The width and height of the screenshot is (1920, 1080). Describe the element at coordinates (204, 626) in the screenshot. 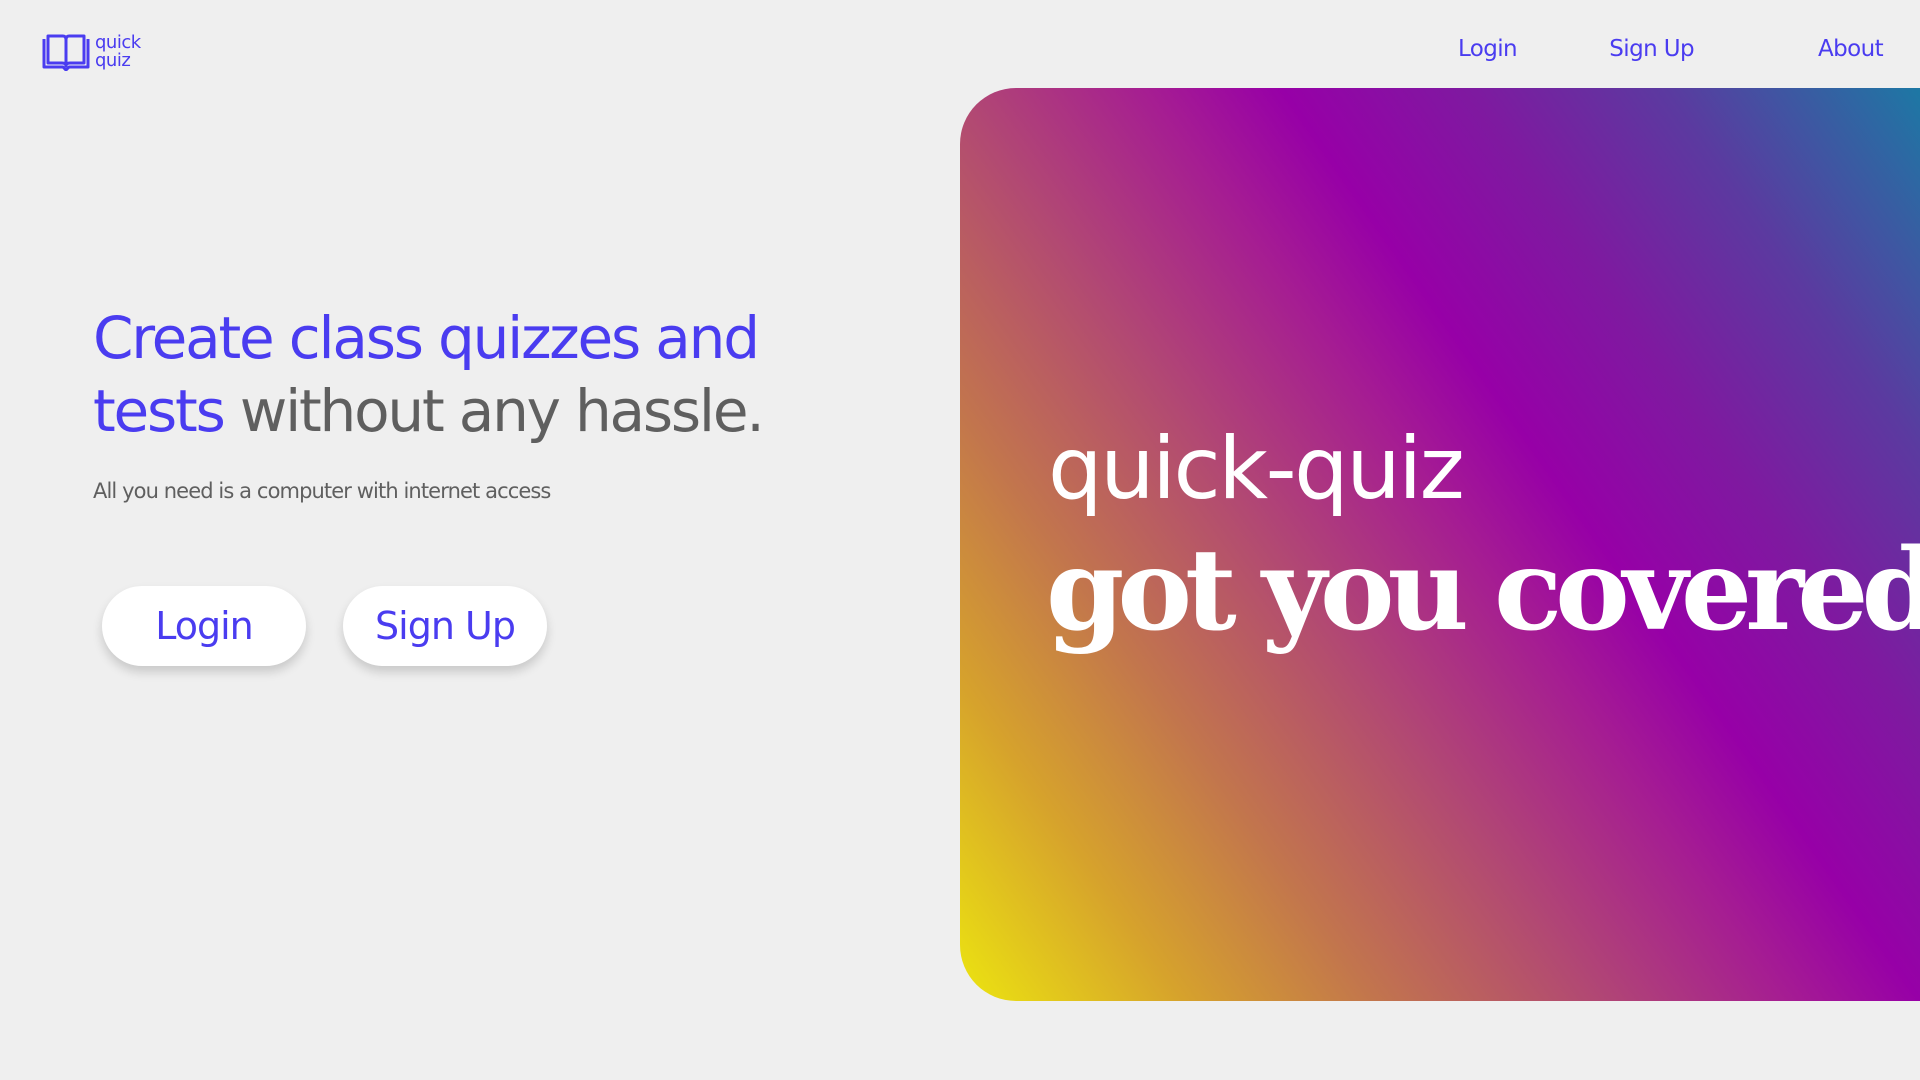

I see `login-button: Login` at that location.